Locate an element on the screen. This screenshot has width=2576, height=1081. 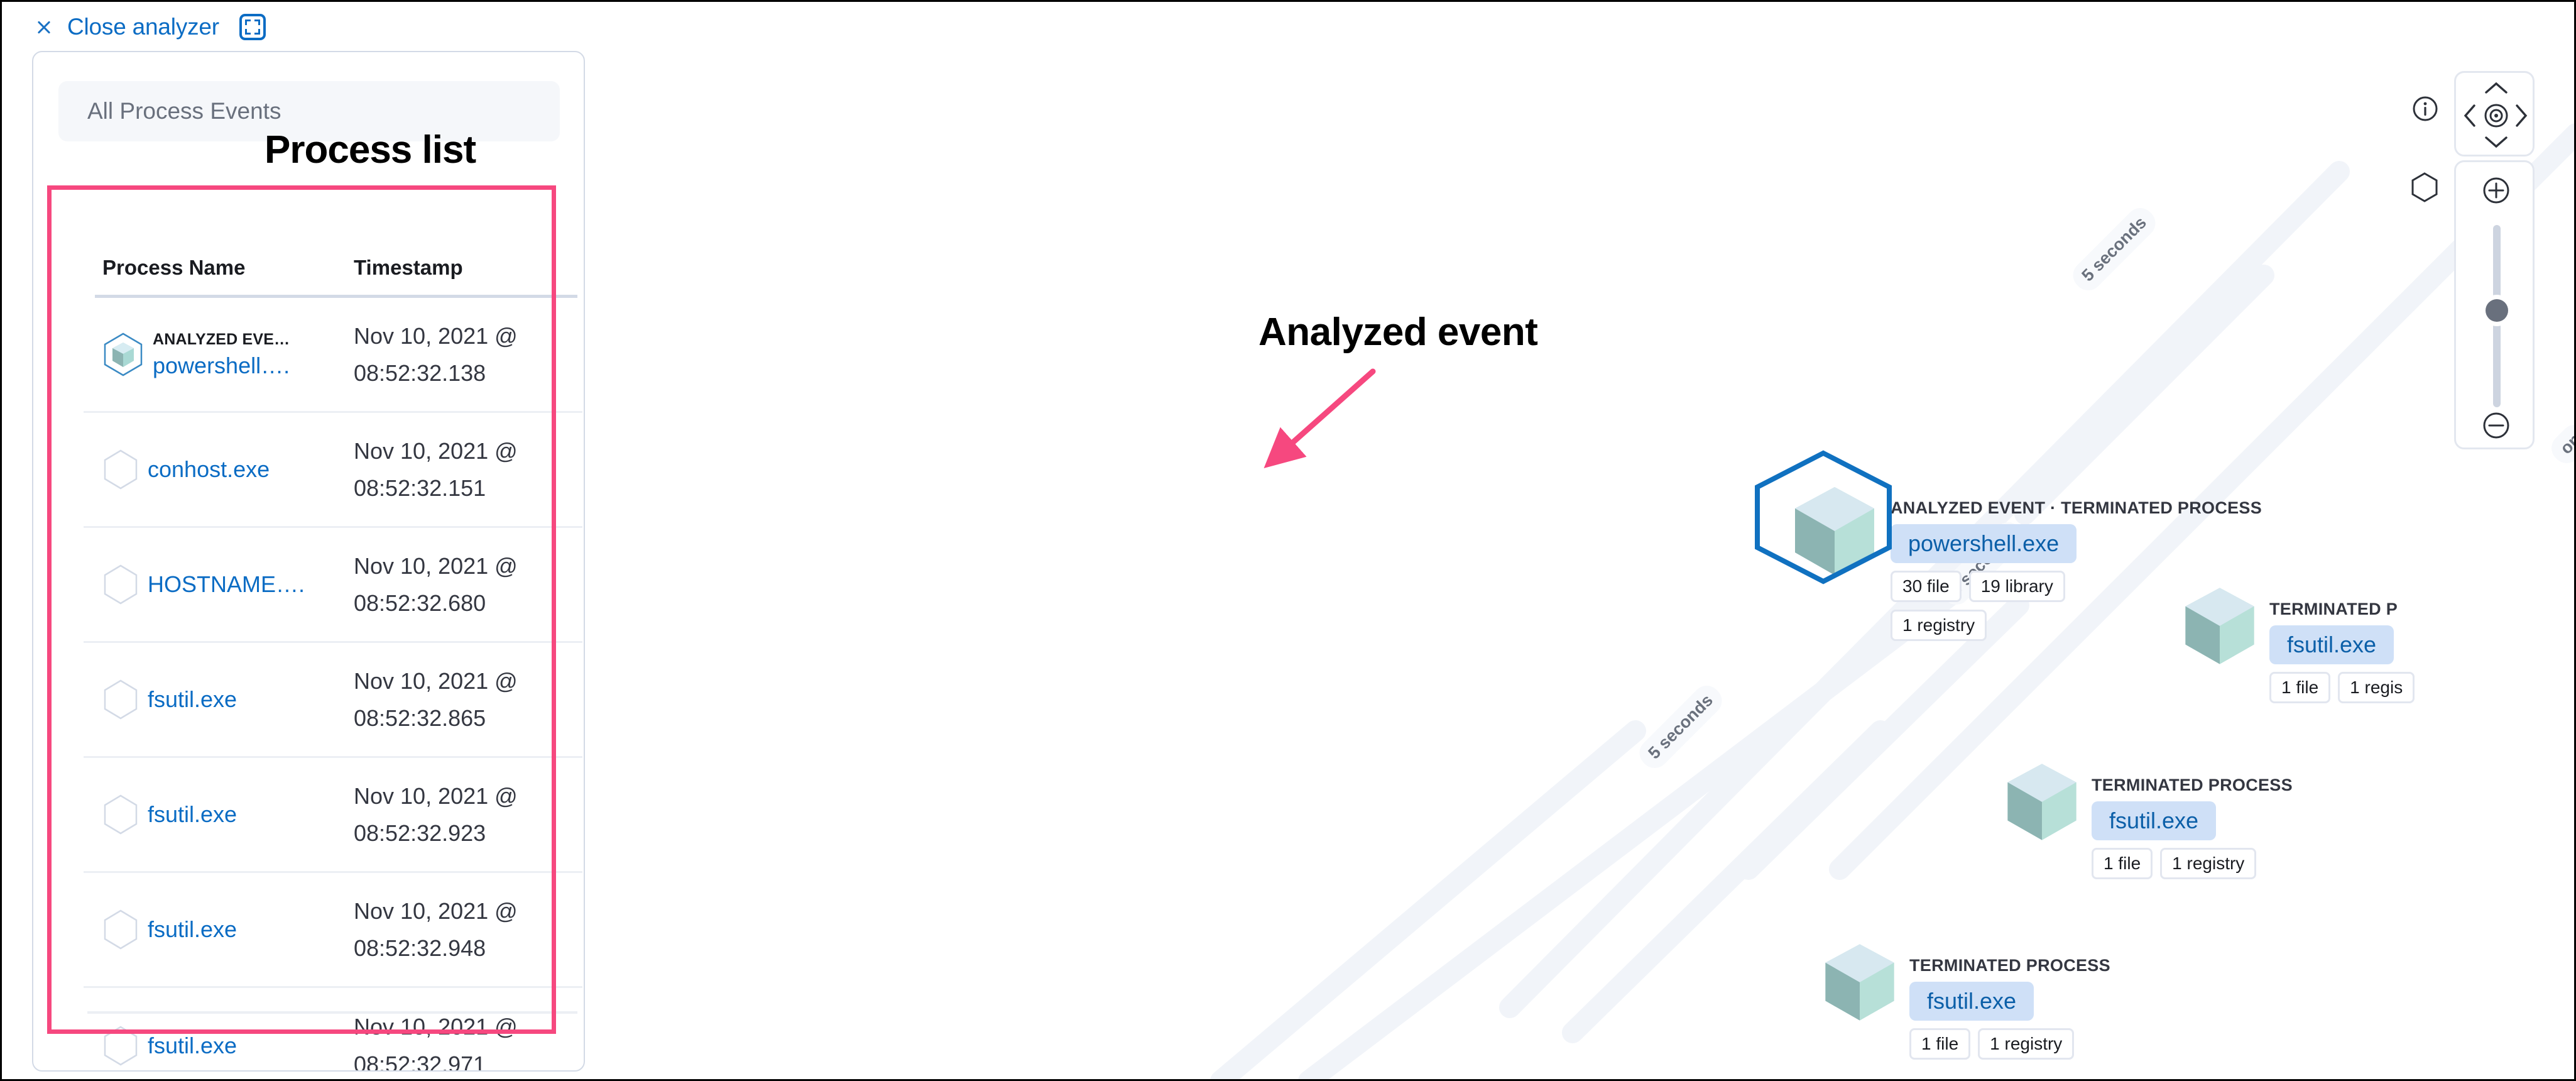
annotation-process-list: Process list is located at coordinates (370, 150).